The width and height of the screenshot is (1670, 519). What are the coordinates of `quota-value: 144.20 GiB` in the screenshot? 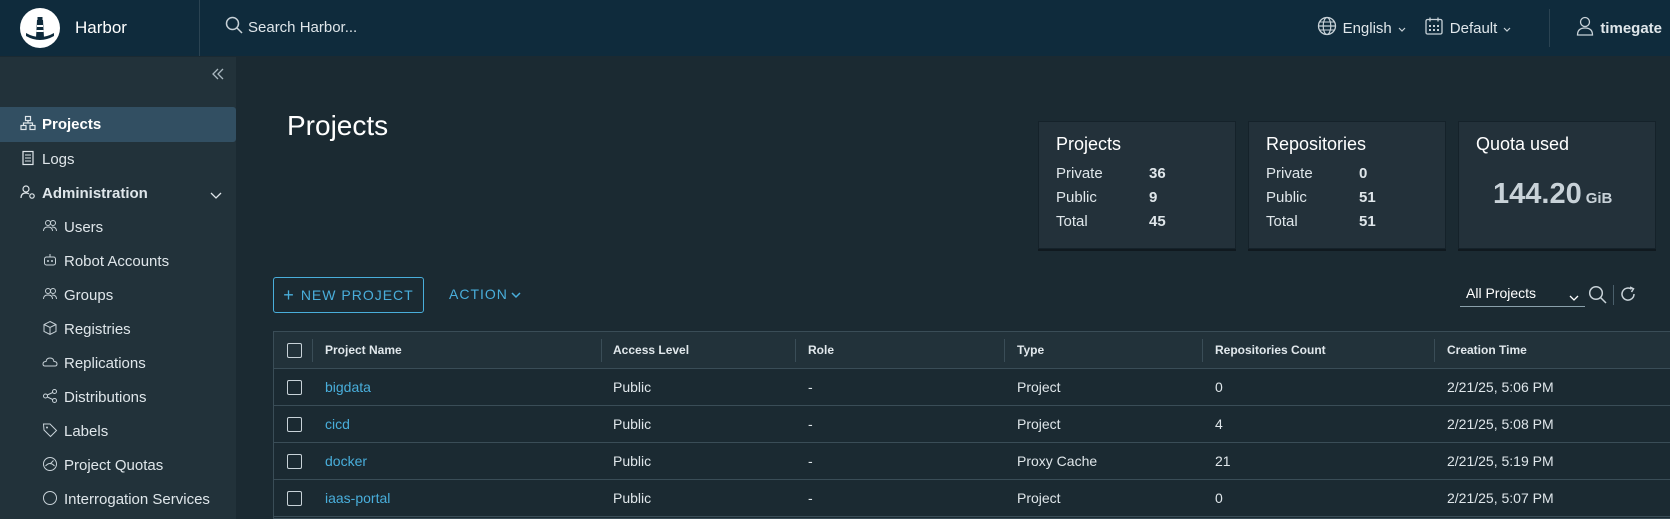 It's located at (1553, 194).